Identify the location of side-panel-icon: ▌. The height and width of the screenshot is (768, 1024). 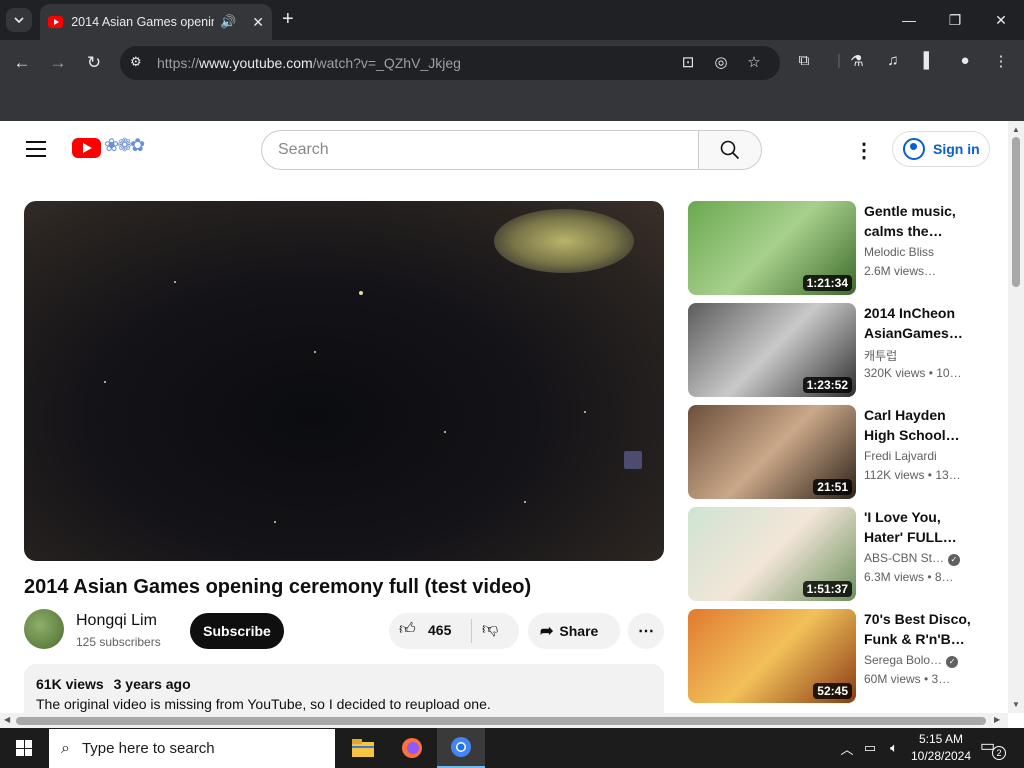
(929, 60).